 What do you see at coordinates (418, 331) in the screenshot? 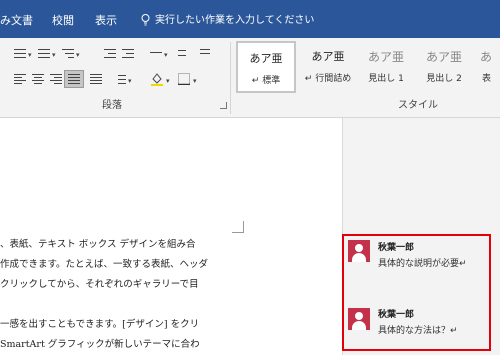
I see `comment-text: 具体的な方法は？↵` at bounding box center [418, 331].